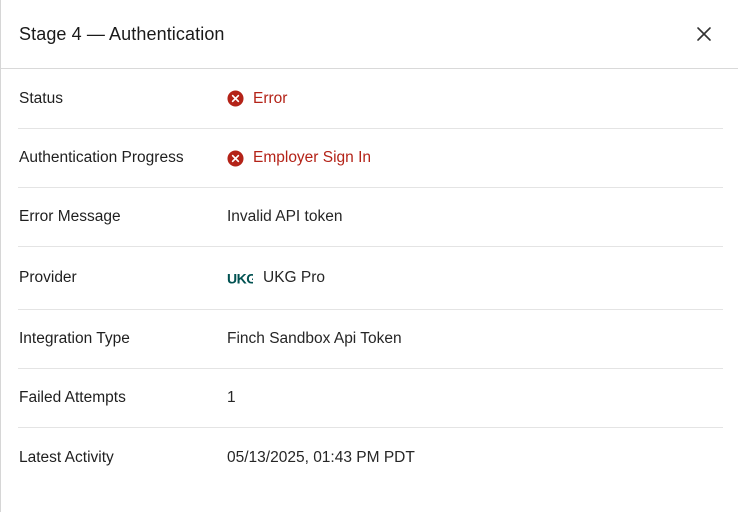 This screenshot has width=738, height=512. What do you see at coordinates (74, 338) in the screenshot?
I see `integration-type-label: Integration Type` at bounding box center [74, 338].